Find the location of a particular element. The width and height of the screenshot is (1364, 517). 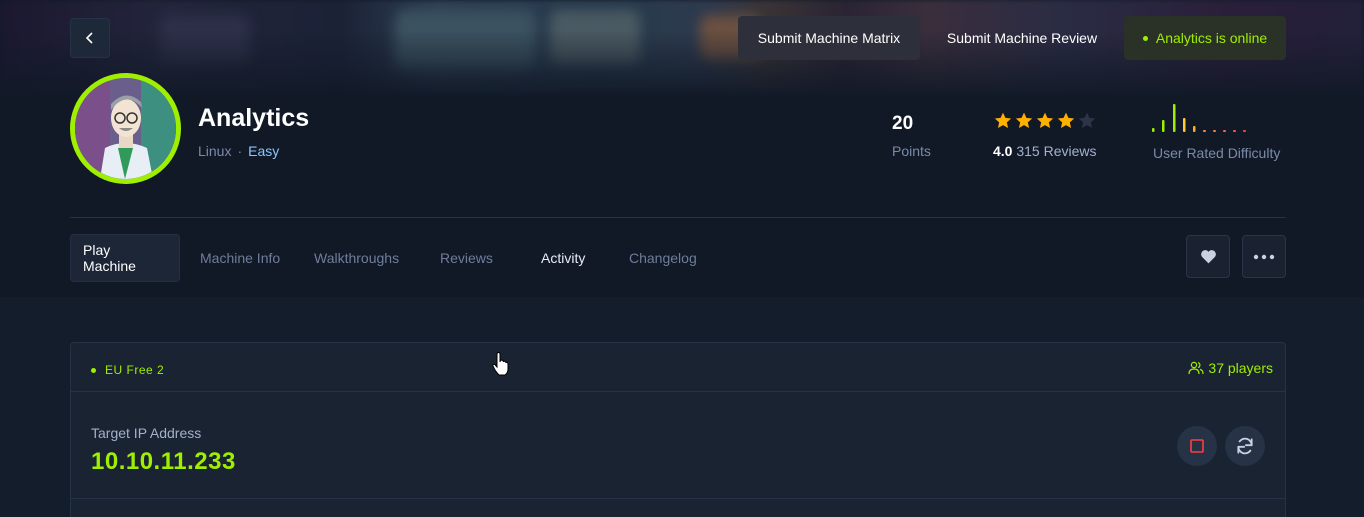

machine-name: Analytics is located at coordinates (254, 118).